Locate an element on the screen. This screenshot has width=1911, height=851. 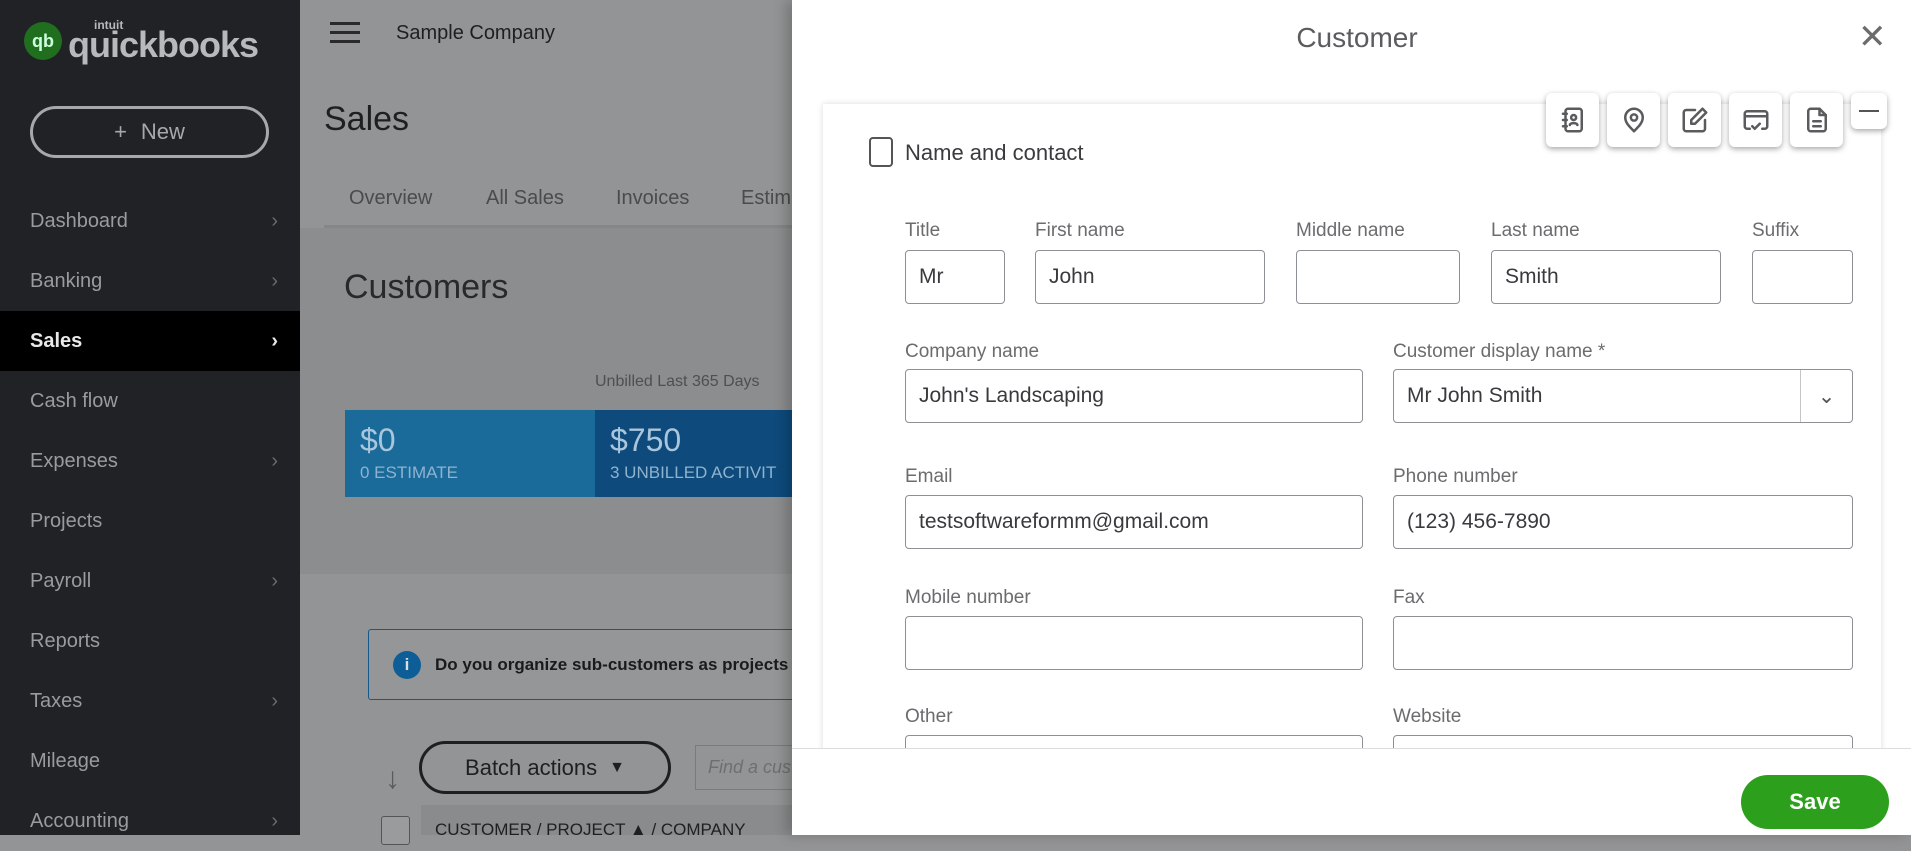
last-label: Last name is located at coordinates (1535, 230).